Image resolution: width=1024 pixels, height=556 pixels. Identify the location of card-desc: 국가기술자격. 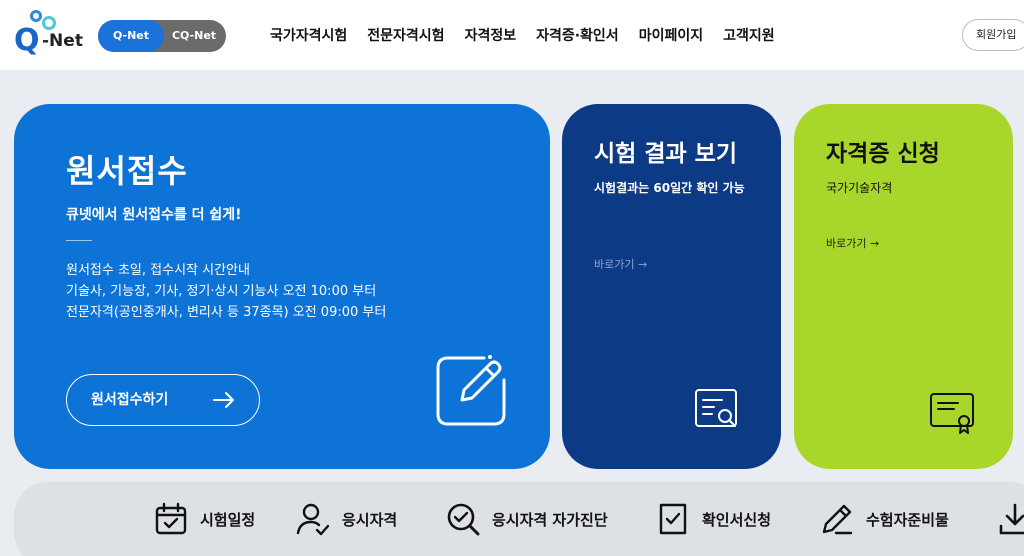
(859, 188).